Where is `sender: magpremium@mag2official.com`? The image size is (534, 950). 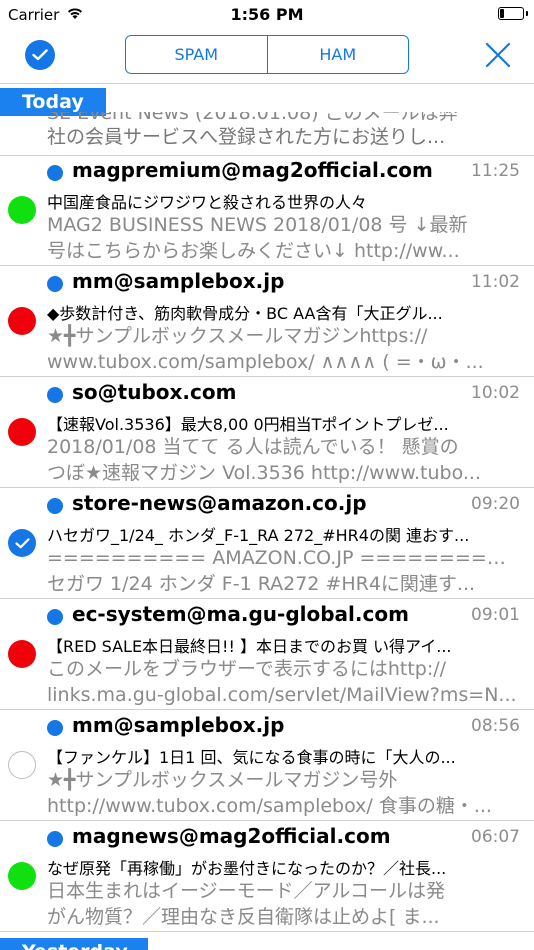
sender: magpremium@mag2official.com is located at coordinates (252, 170).